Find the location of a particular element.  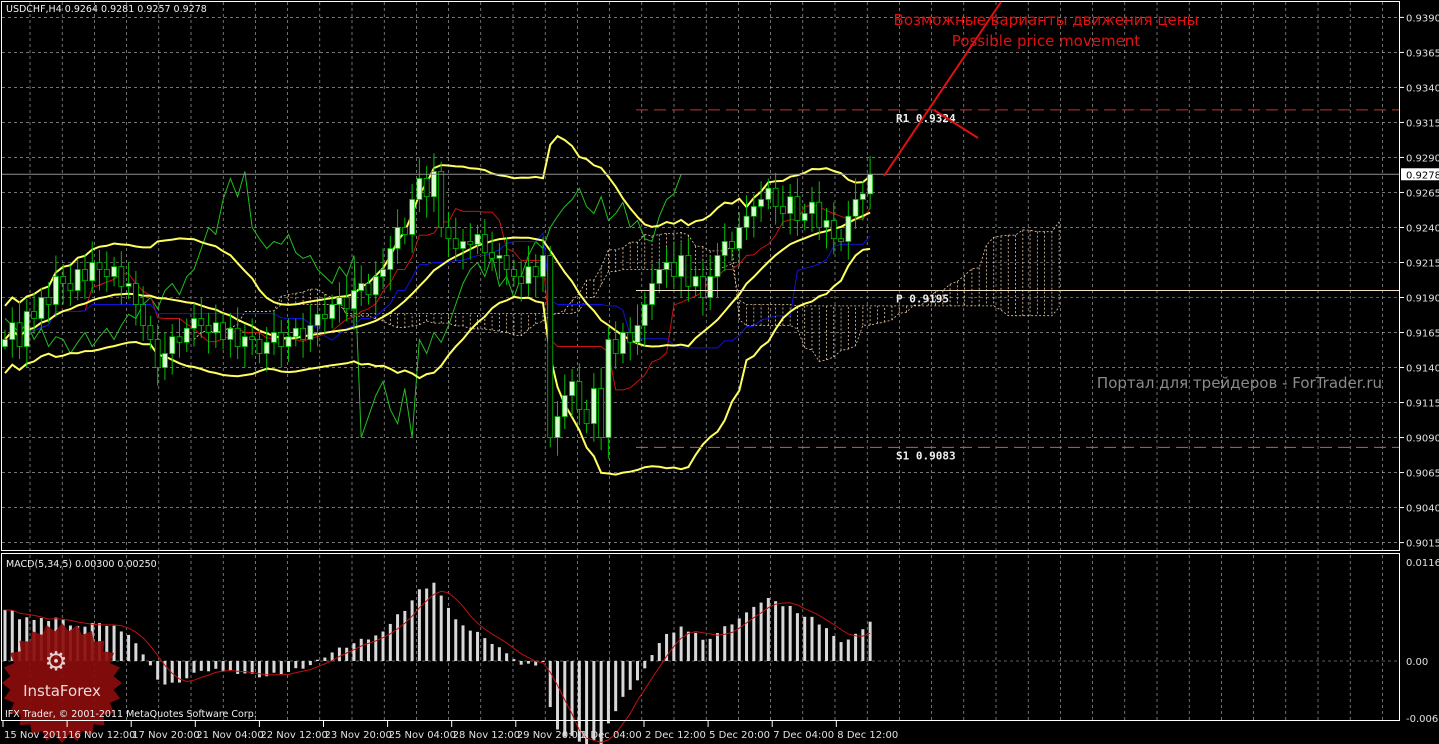

instaforex-logo: ⚙ InstaForex is located at coordinates (62, 683).